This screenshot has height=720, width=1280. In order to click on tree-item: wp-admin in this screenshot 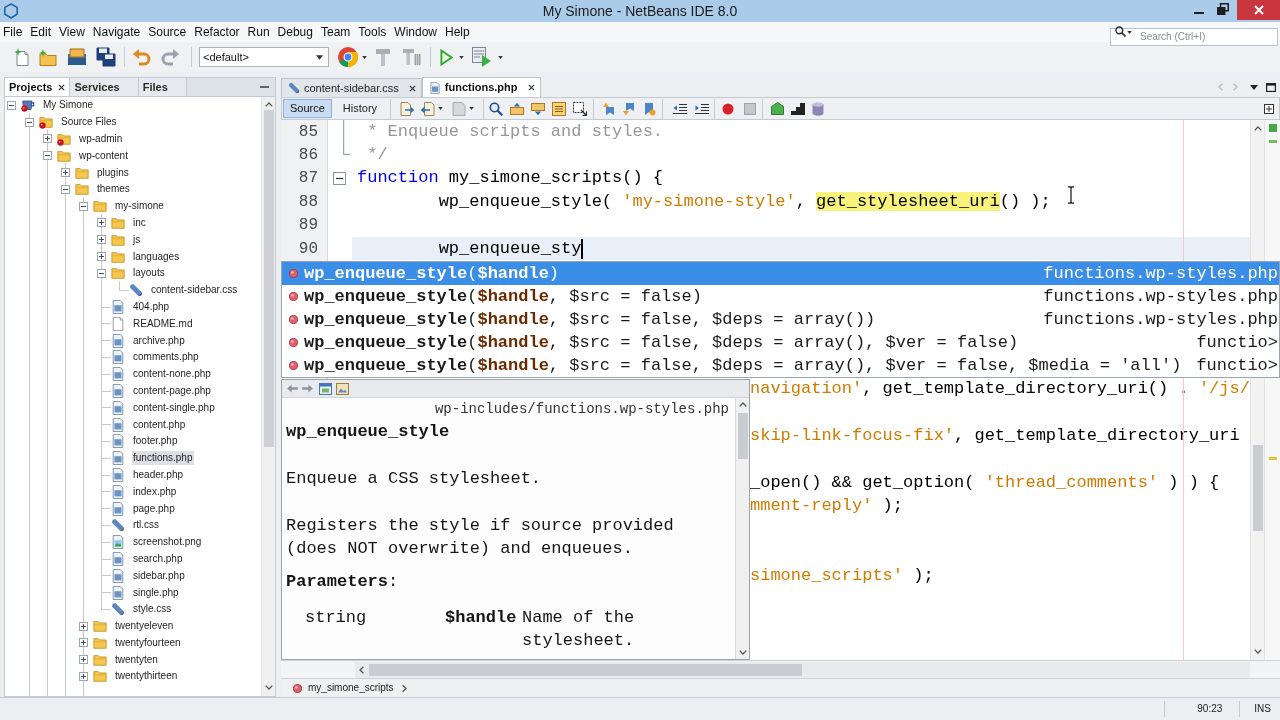, I will do `click(101, 139)`.